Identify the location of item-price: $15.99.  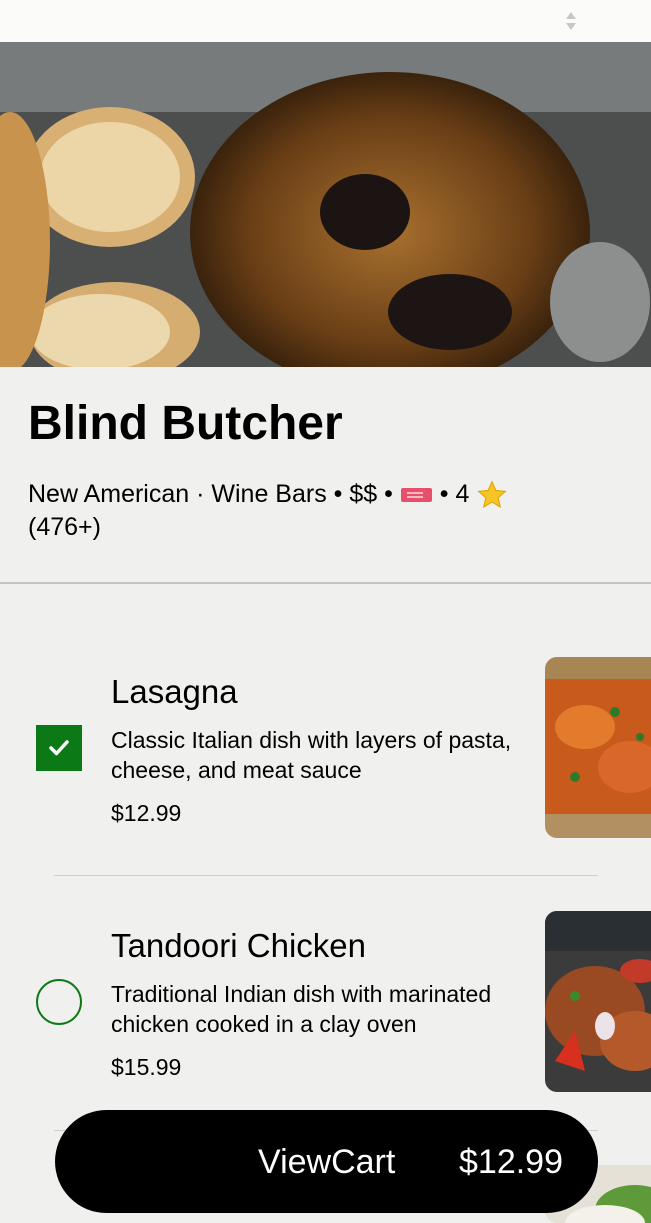
(146, 1067).